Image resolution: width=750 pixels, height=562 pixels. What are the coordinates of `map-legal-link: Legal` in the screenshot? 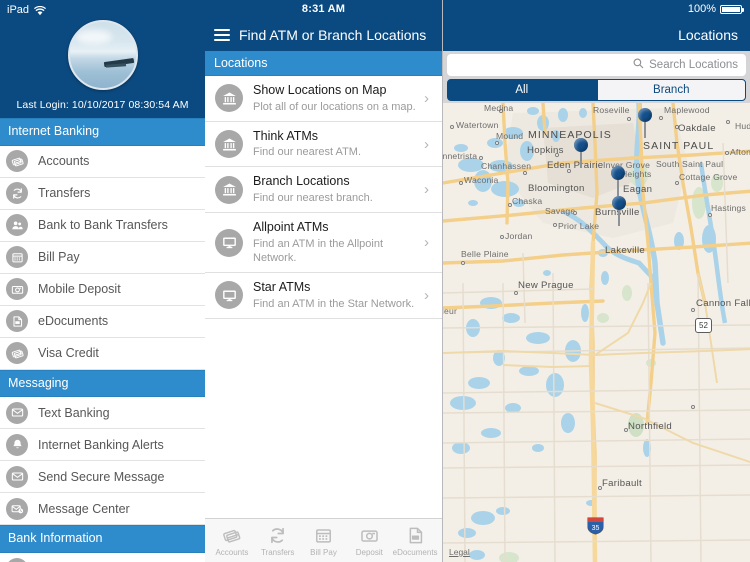 It's located at (459, 552).